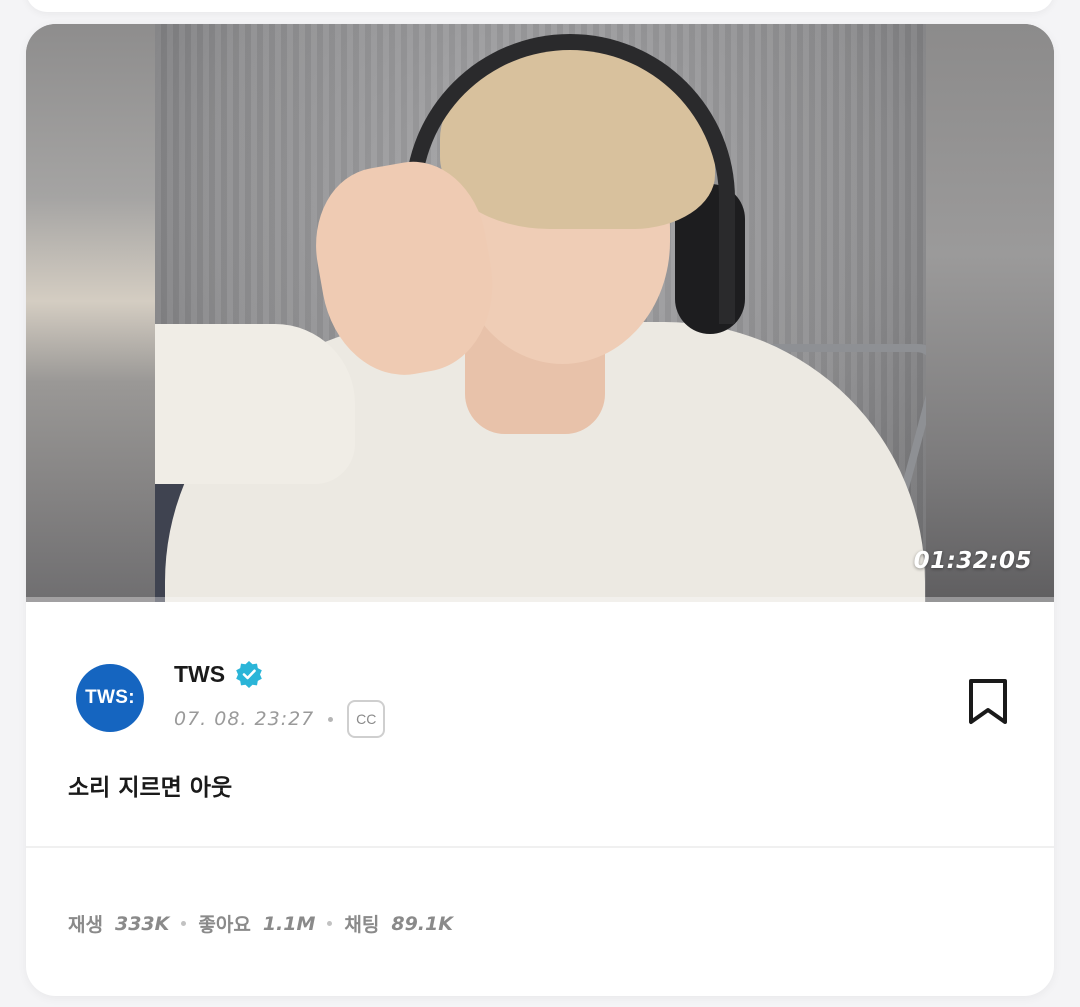  Describe the element at coordinates (150, 785) in the screenshot. I see `post-title: 소리 지르면 아웃` at that location.